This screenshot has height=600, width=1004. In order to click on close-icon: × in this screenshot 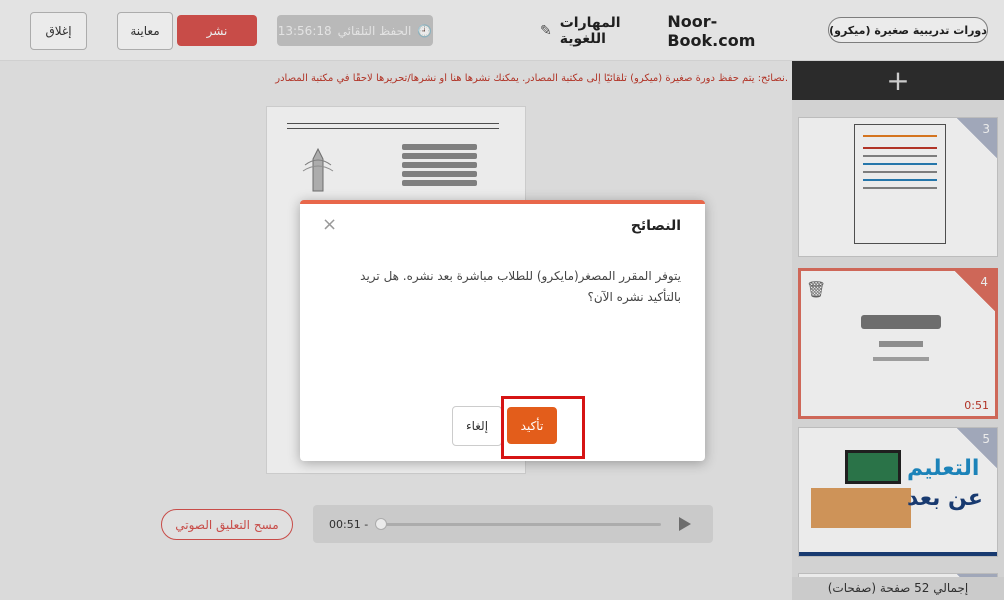, I will do `click(329, 224)`.